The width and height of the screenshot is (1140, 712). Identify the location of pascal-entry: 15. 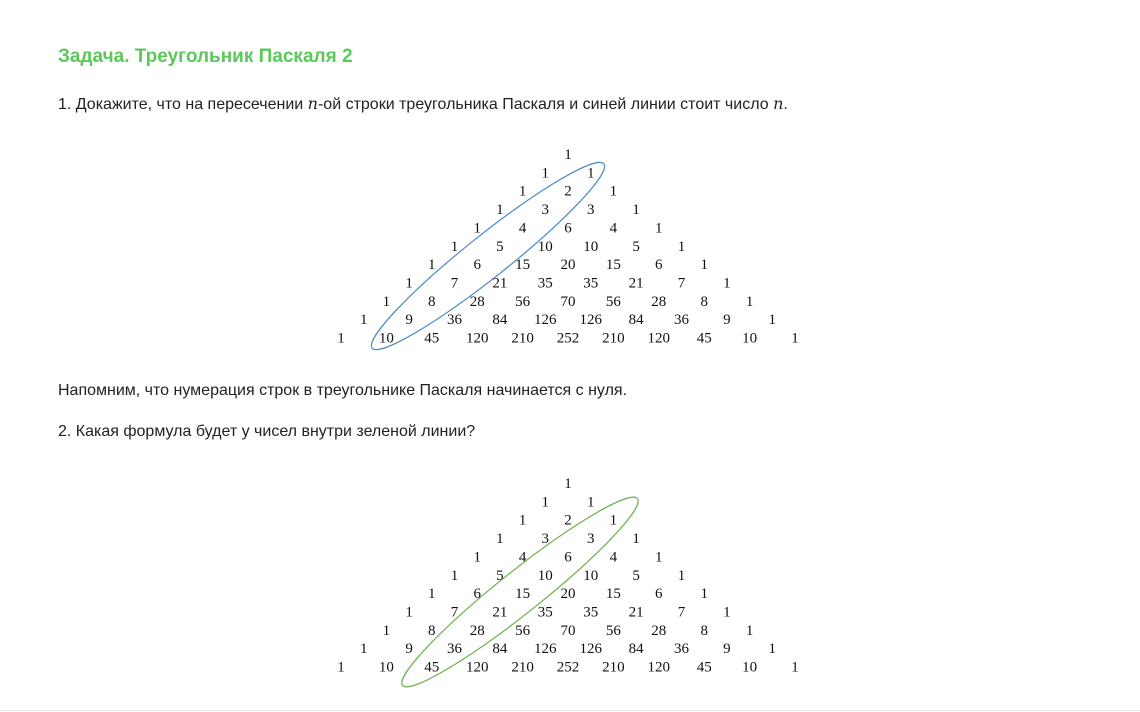
(613, 594).